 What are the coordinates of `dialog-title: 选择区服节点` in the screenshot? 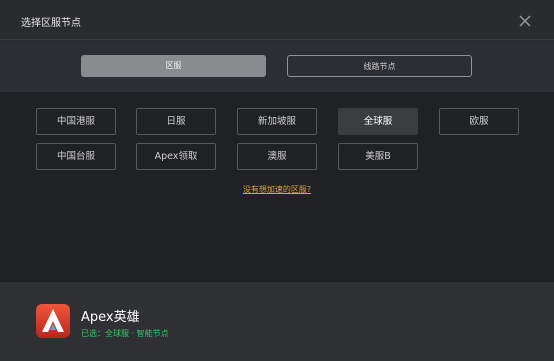 It's located at (51, 23).